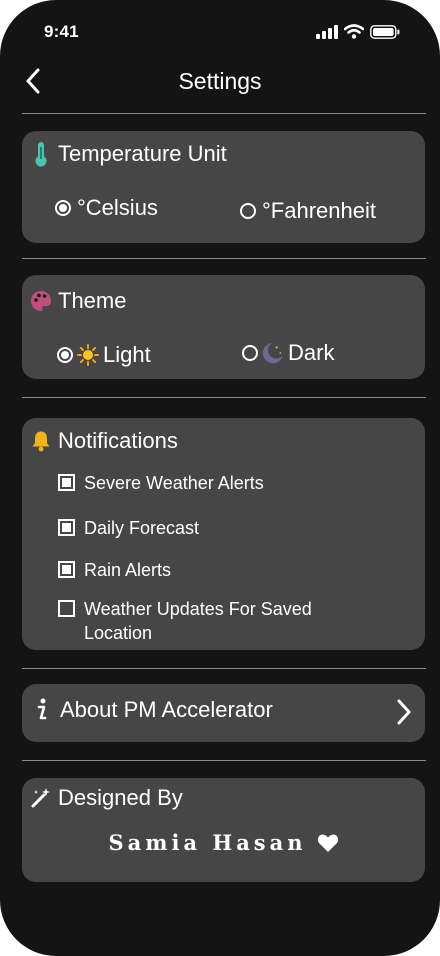  I want to click on weather-updates-saved-location-label: Weather Updates For Saved Location, so click(198, 621).